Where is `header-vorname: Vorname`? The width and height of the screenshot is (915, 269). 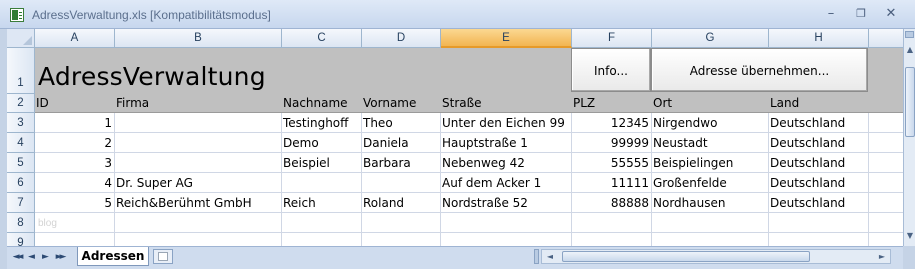
header-vorname: Vorname is located at coordinates (390, 103).